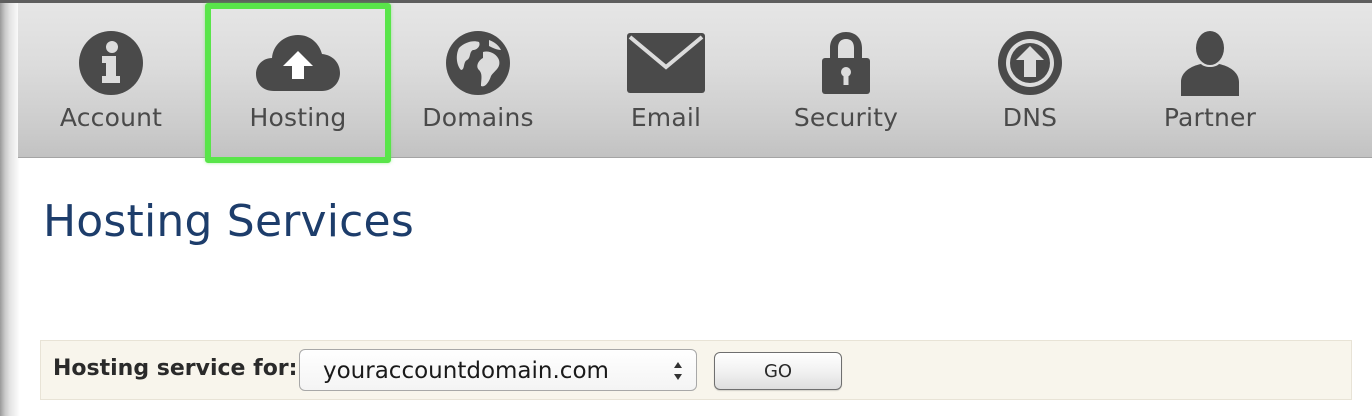 The width and height of the screenshot is (1372, 416). I want to click on nav-item-account: Account, so click(111, 80).